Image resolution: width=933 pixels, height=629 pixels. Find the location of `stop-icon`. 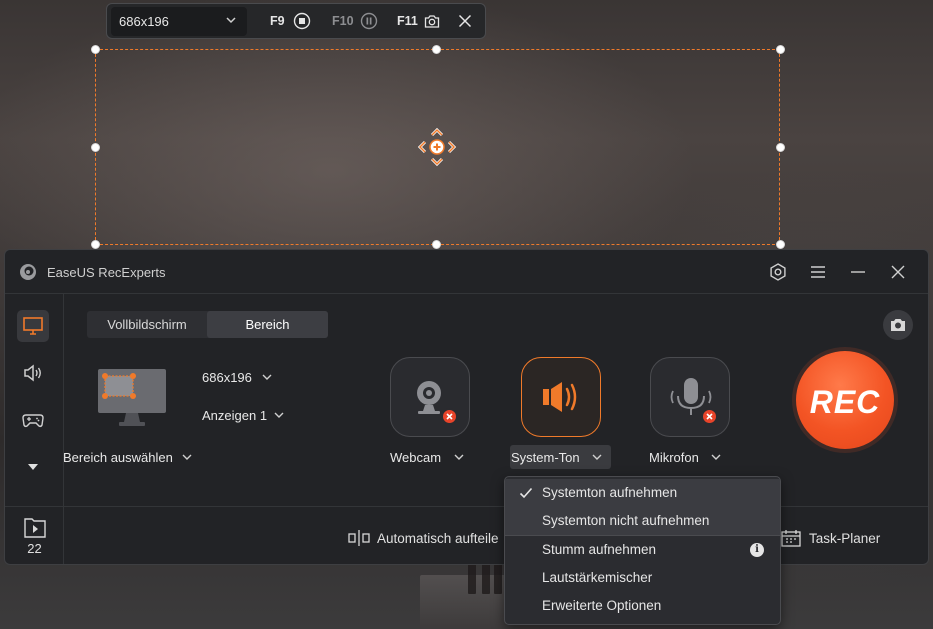

stop-icon is located at coordinates (302, 21).